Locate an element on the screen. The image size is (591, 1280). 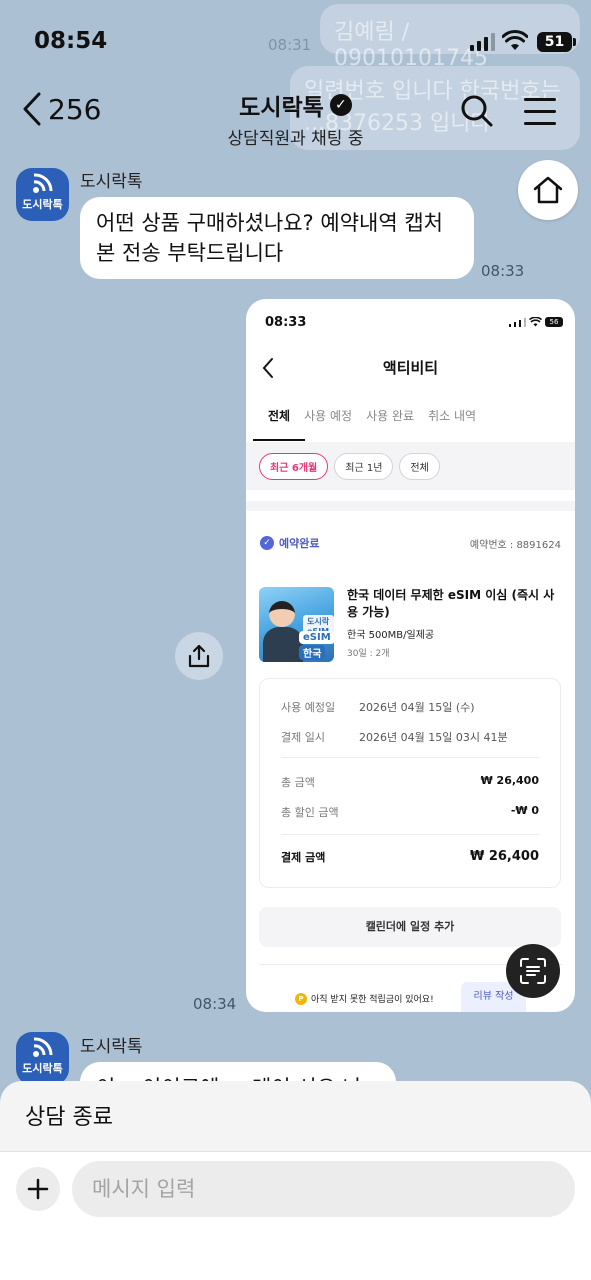
detail-value: 2026년 04월 15일 (수) is located at coordinates (417, 707).